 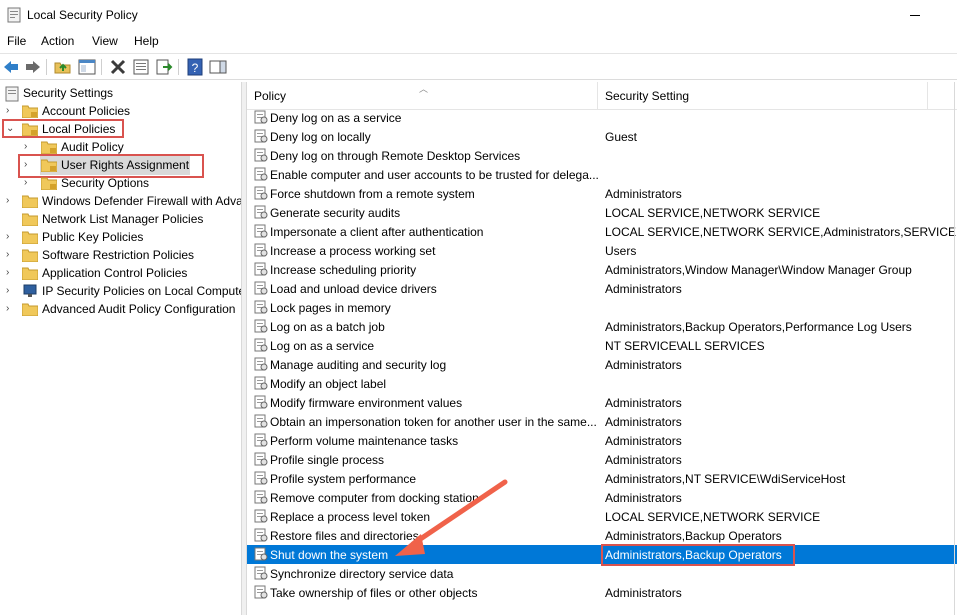 I want to click on tree-item-public-key: › Public Key Policies, so click(x=120, y=237).